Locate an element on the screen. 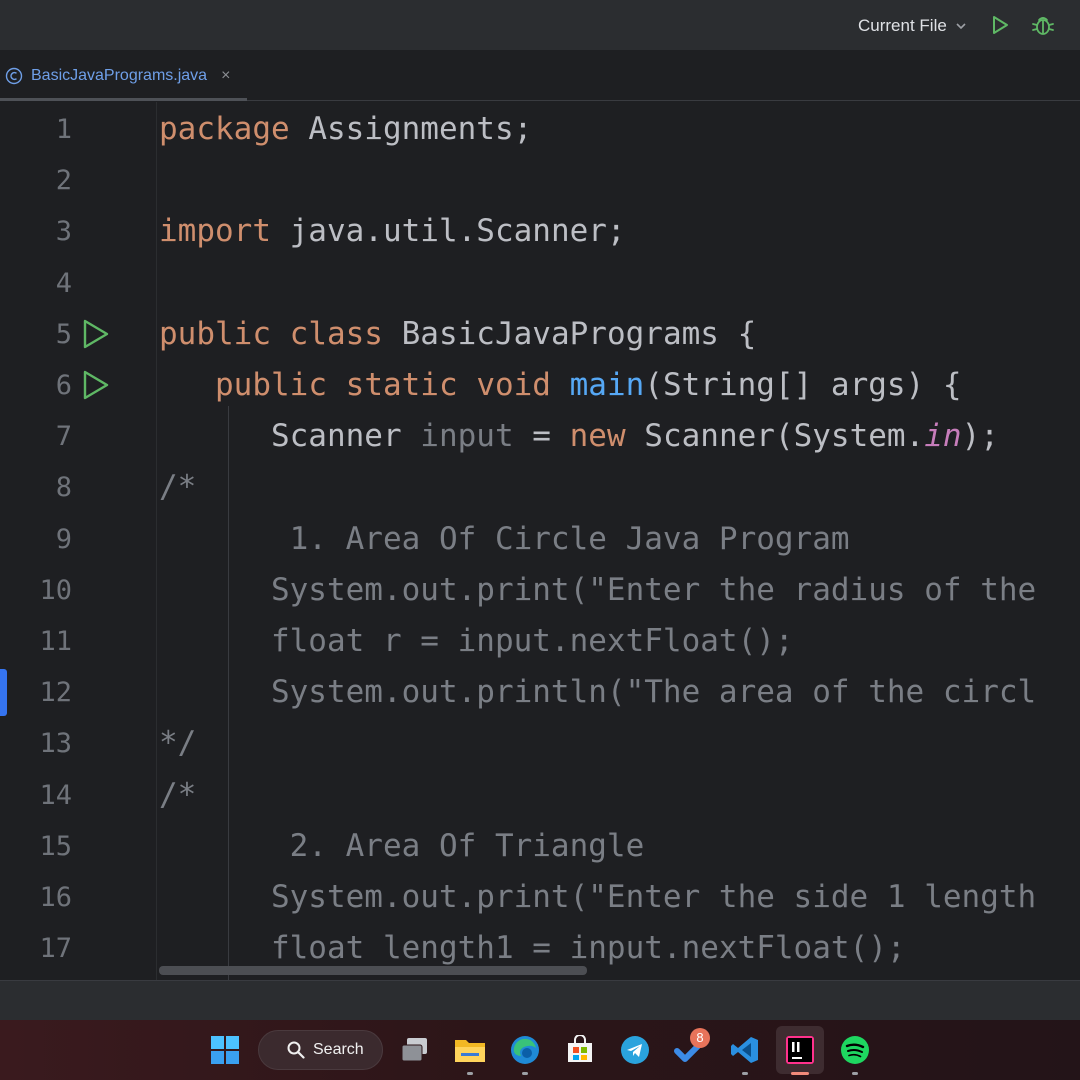 The width and height of the screenshot is (1080, 1080). line-number: 3 is located at coordinates (63, 231).